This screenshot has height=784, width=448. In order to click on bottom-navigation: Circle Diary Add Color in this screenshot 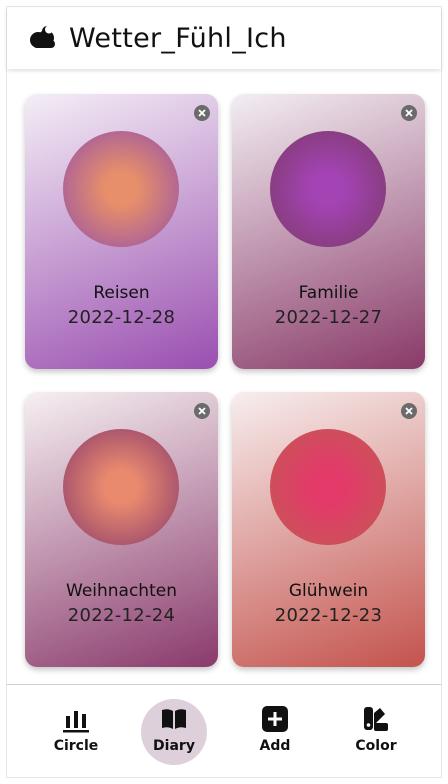, I will do `click(224, 730)`.